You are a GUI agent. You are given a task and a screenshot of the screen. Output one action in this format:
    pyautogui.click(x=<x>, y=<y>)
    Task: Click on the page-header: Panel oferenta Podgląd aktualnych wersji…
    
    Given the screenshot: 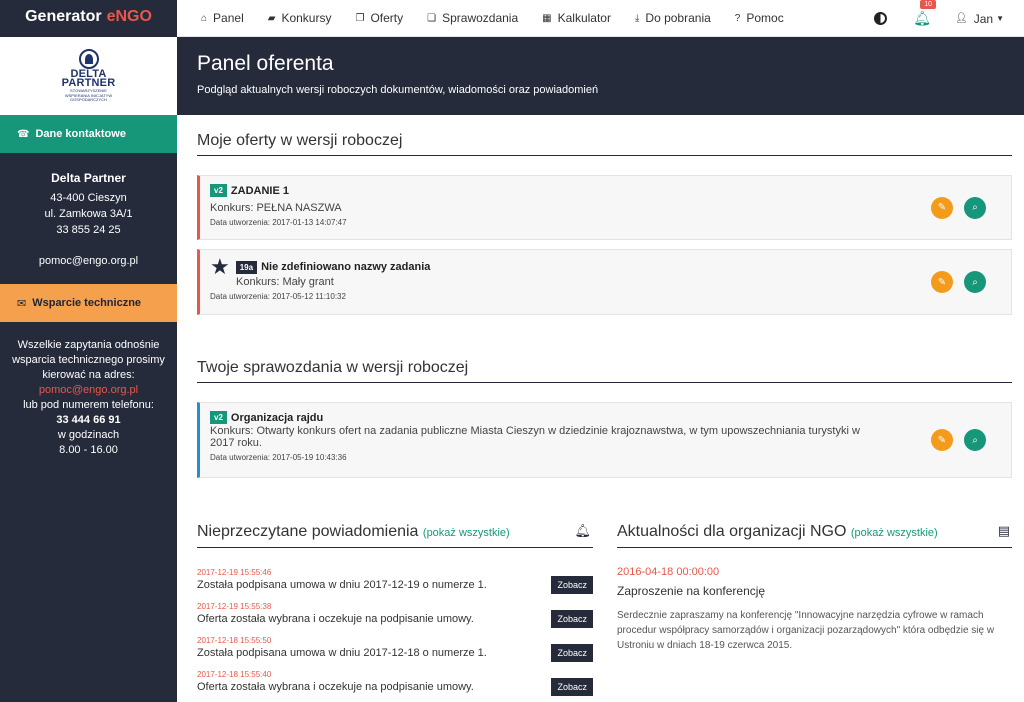 What is the action you would take?
    pyautogui.click(x=600, y=76)
    